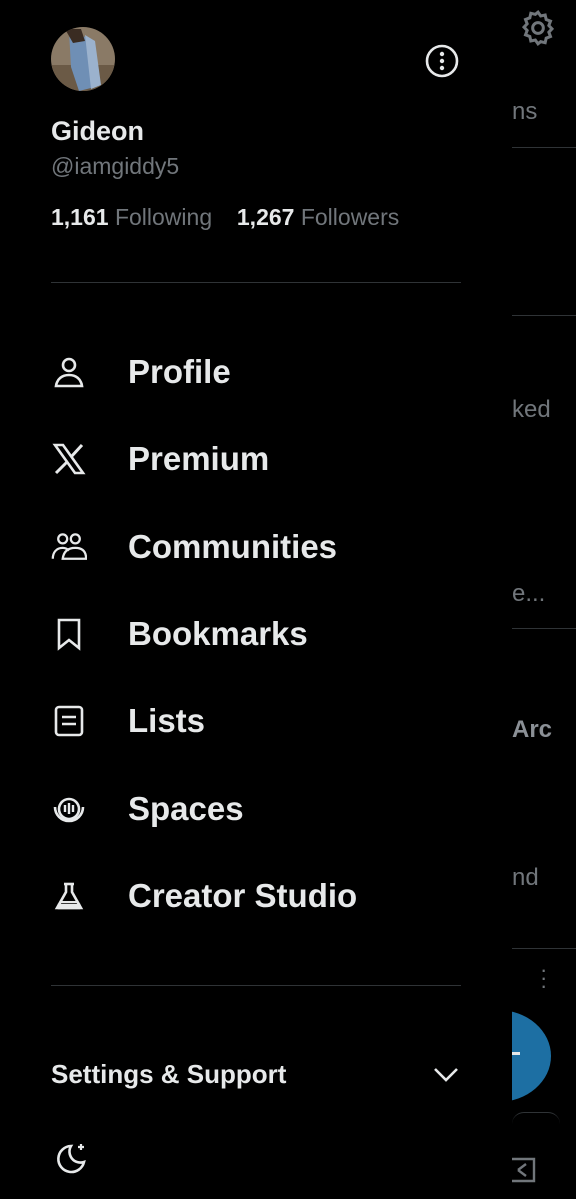  Describe the element at coordinates (70, 1159) in the screenshot. I see `display-theme-icon` at that location.